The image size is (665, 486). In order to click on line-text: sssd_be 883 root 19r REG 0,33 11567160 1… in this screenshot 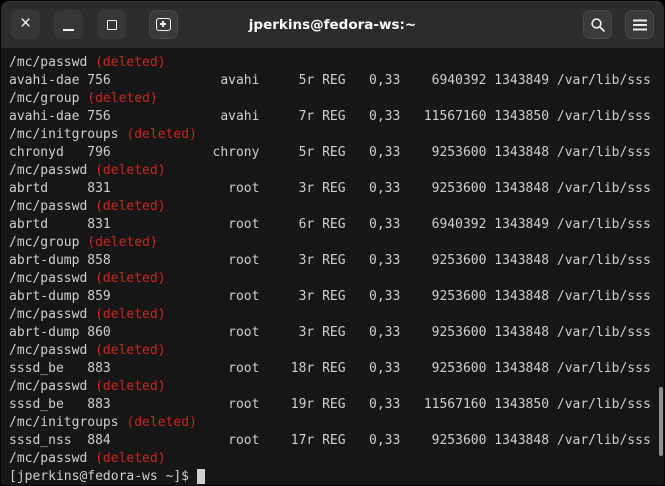, I will do `click(330, 404)`.